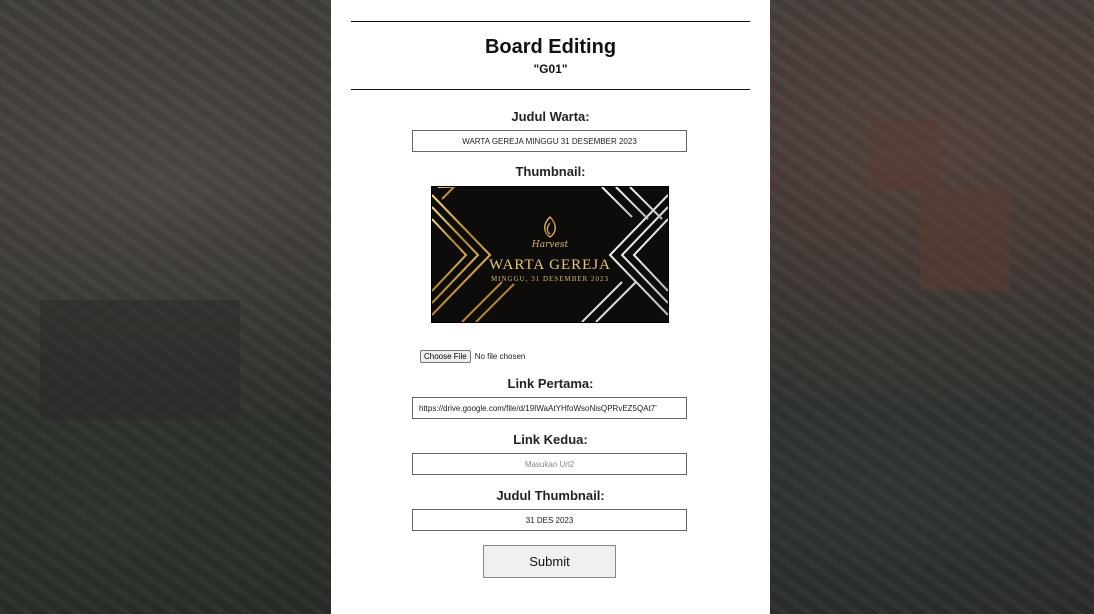 The height and width of the screenshot is (614, 1094). Describe the element at coordinates (550, 245) in the screenshot. I see `thumbnail-script-text: Harvest` at that location.